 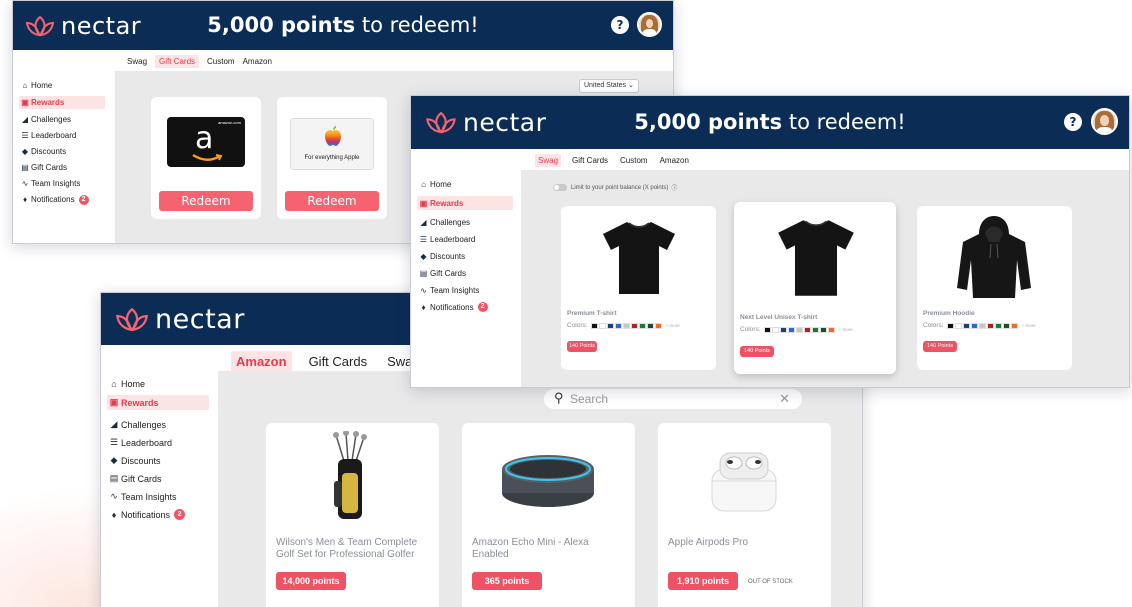 I want to click on top-bar: nectar 5,000 points to redeem! ?, so click(x=343, y=25).